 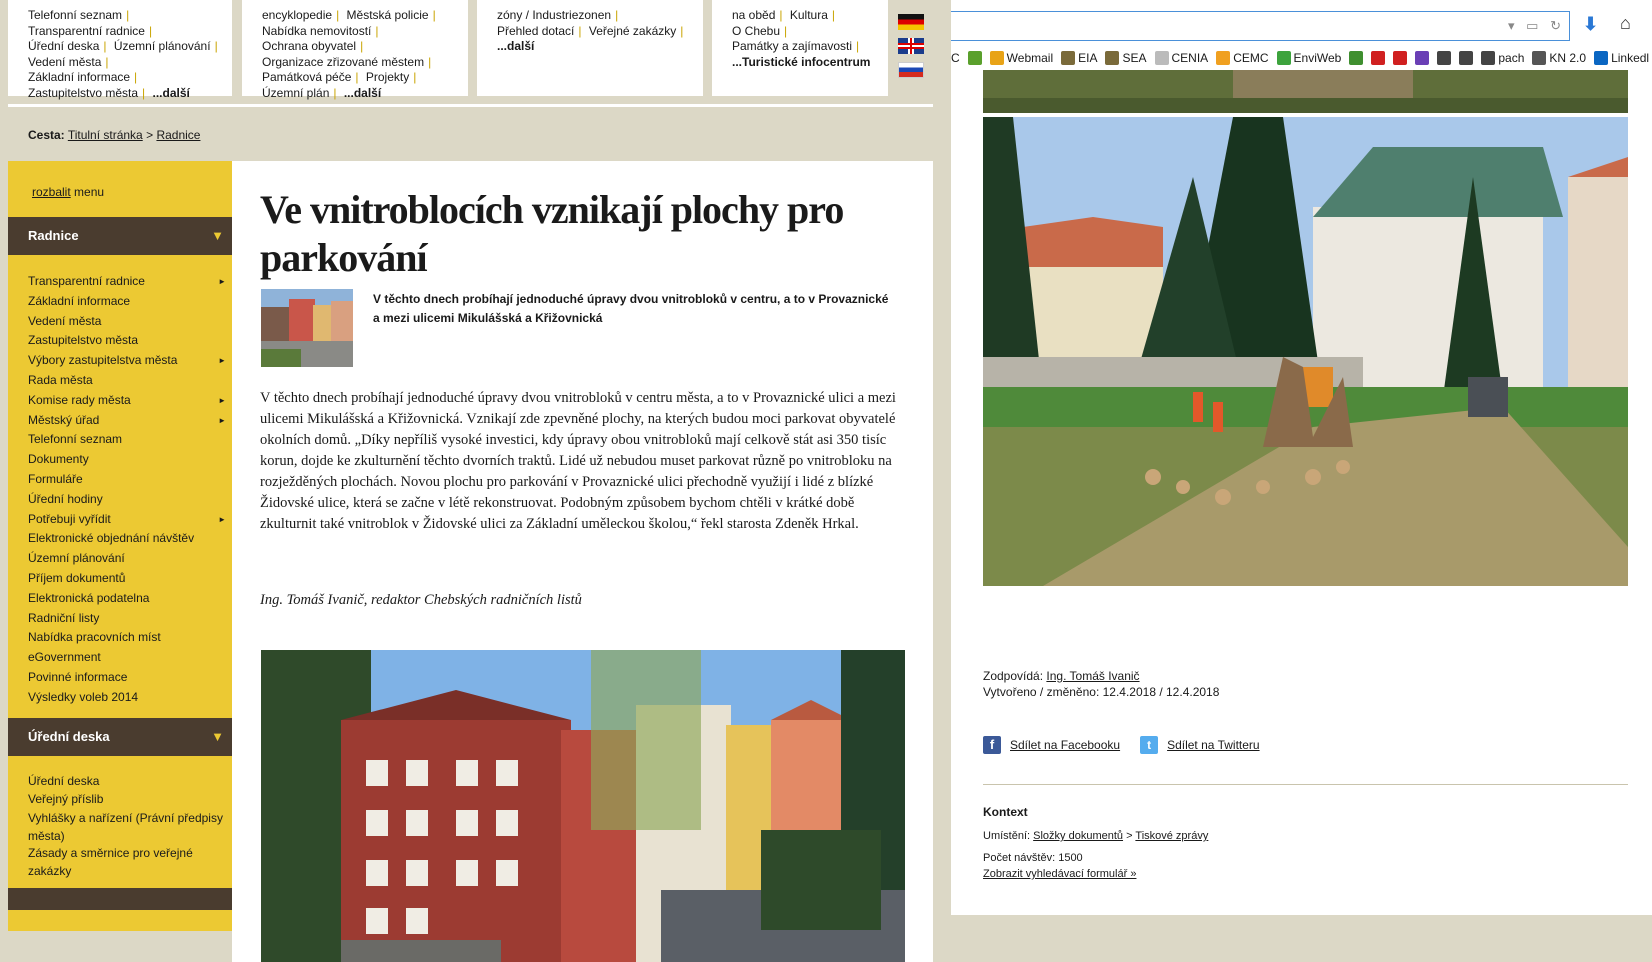 What do you see at coordinates (51, 192) in the screenshot?
I see `expand-menu-link: rozbalit` at bounding box center [51, 192].